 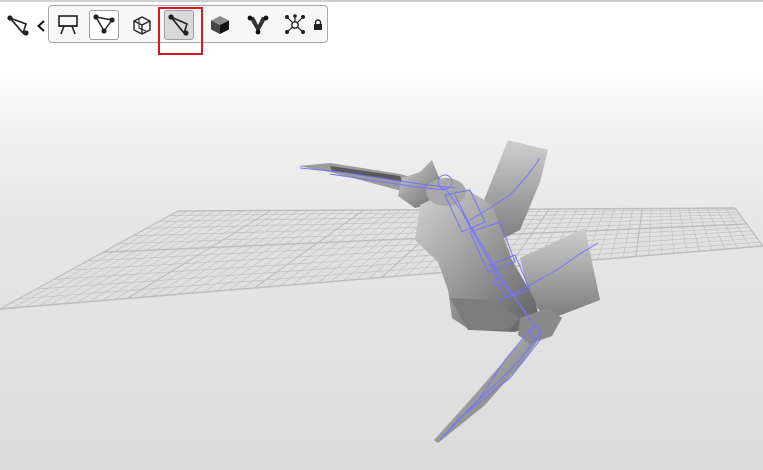 I want to click on solid-cube-button, so click(x=220, y=25).